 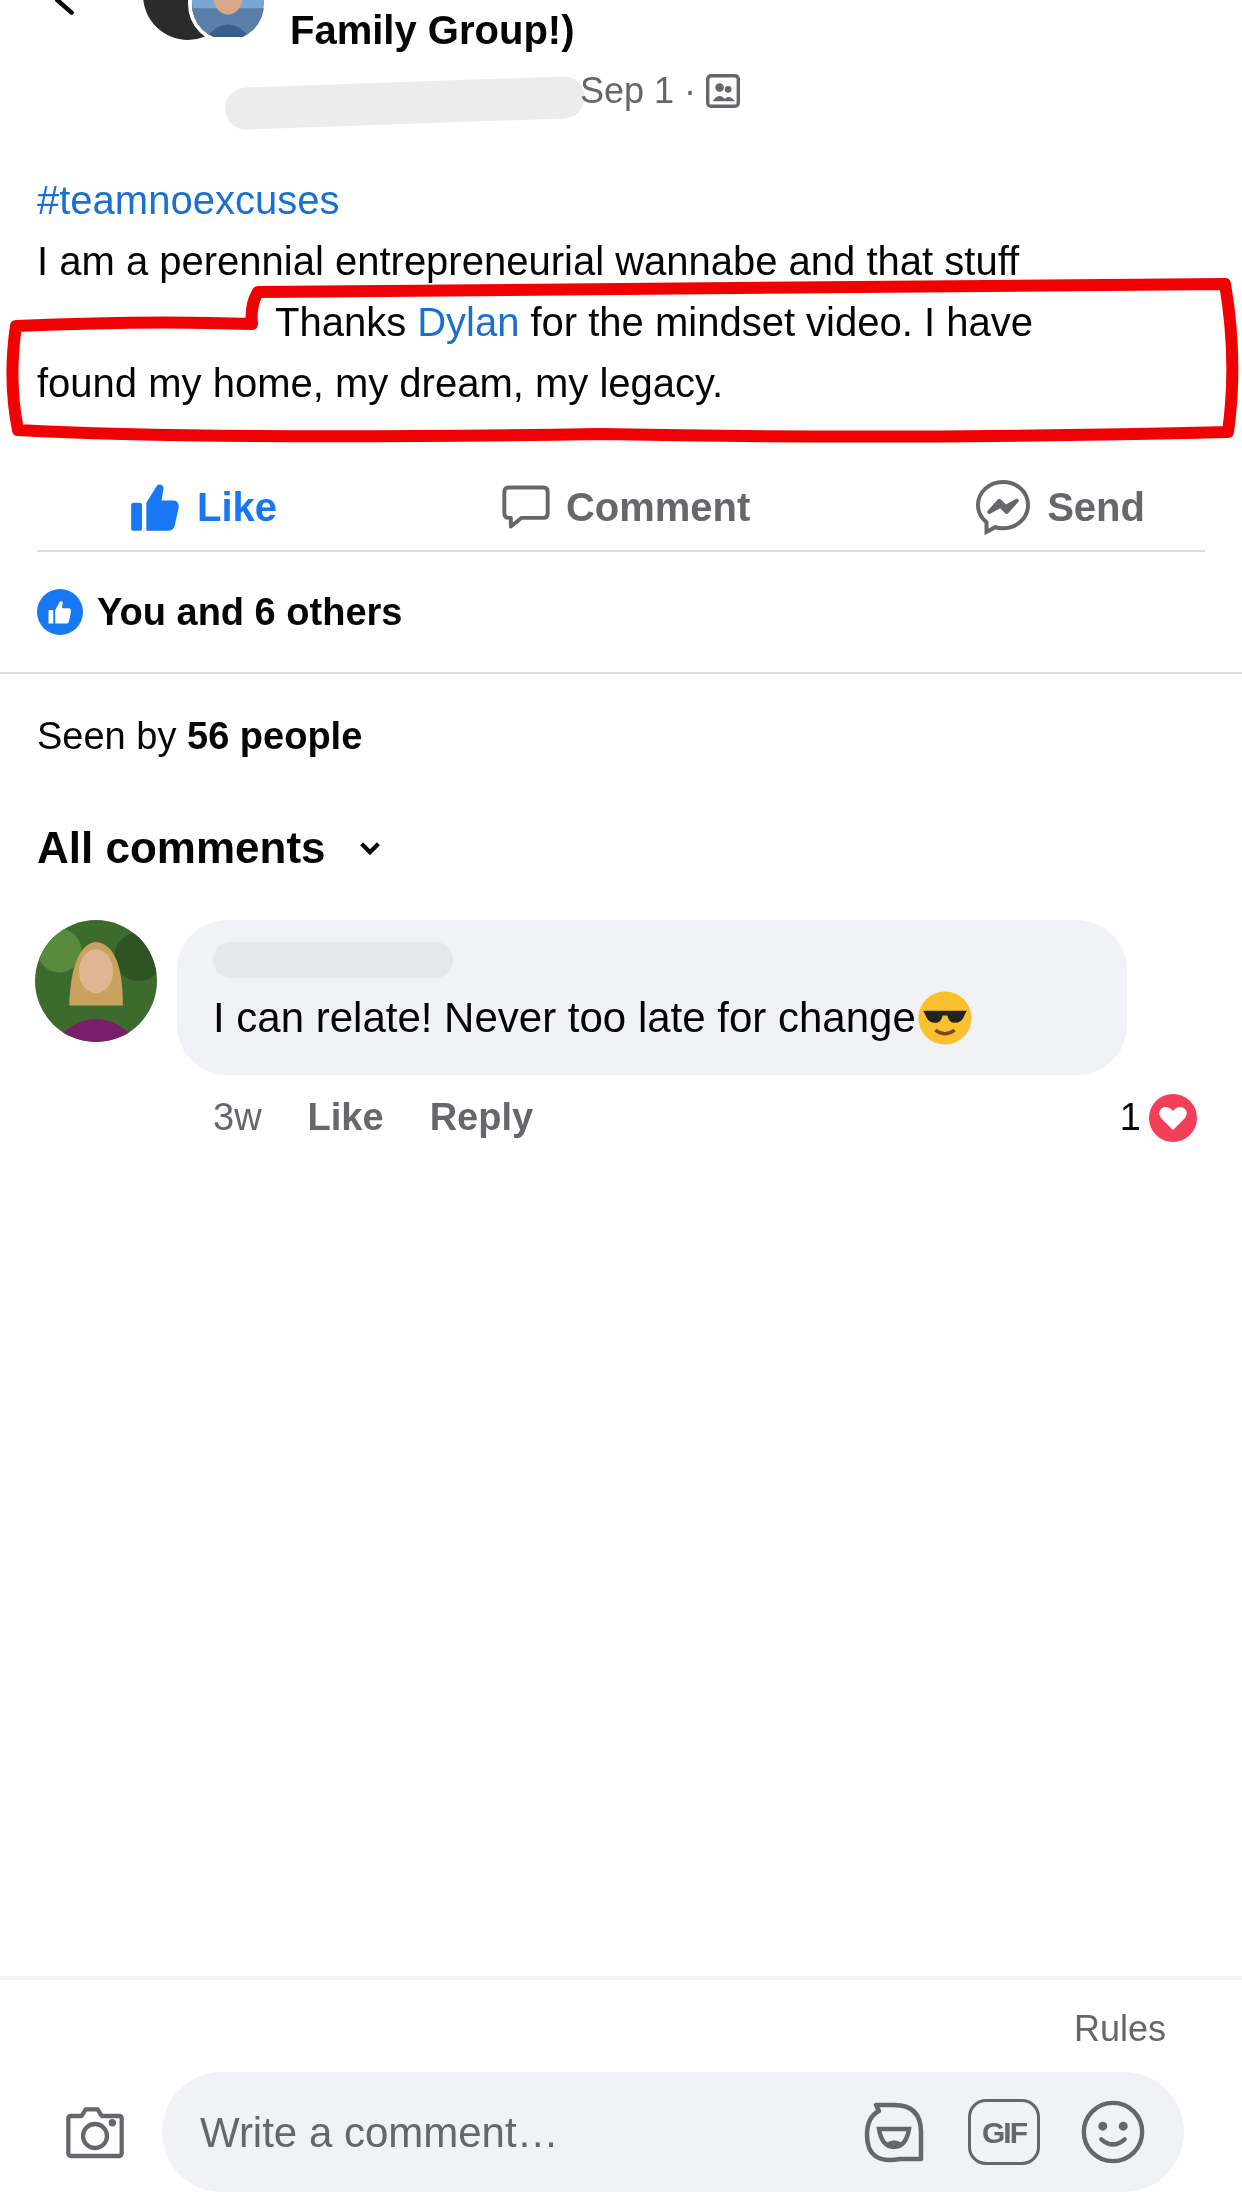 I want to click on post-date: Sep 1 ·, so click(x=638, y=91).